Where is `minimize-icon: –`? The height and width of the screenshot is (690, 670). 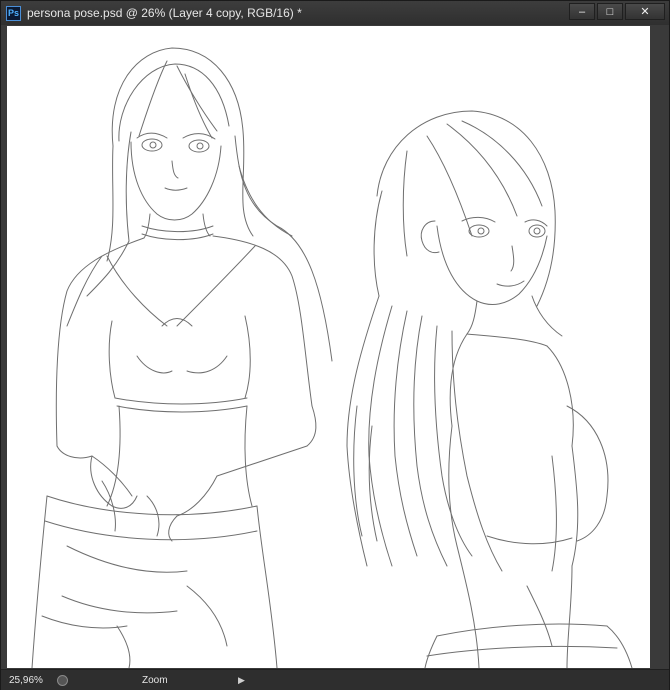 minimize-icon: – is located at coordinates (582, 11).